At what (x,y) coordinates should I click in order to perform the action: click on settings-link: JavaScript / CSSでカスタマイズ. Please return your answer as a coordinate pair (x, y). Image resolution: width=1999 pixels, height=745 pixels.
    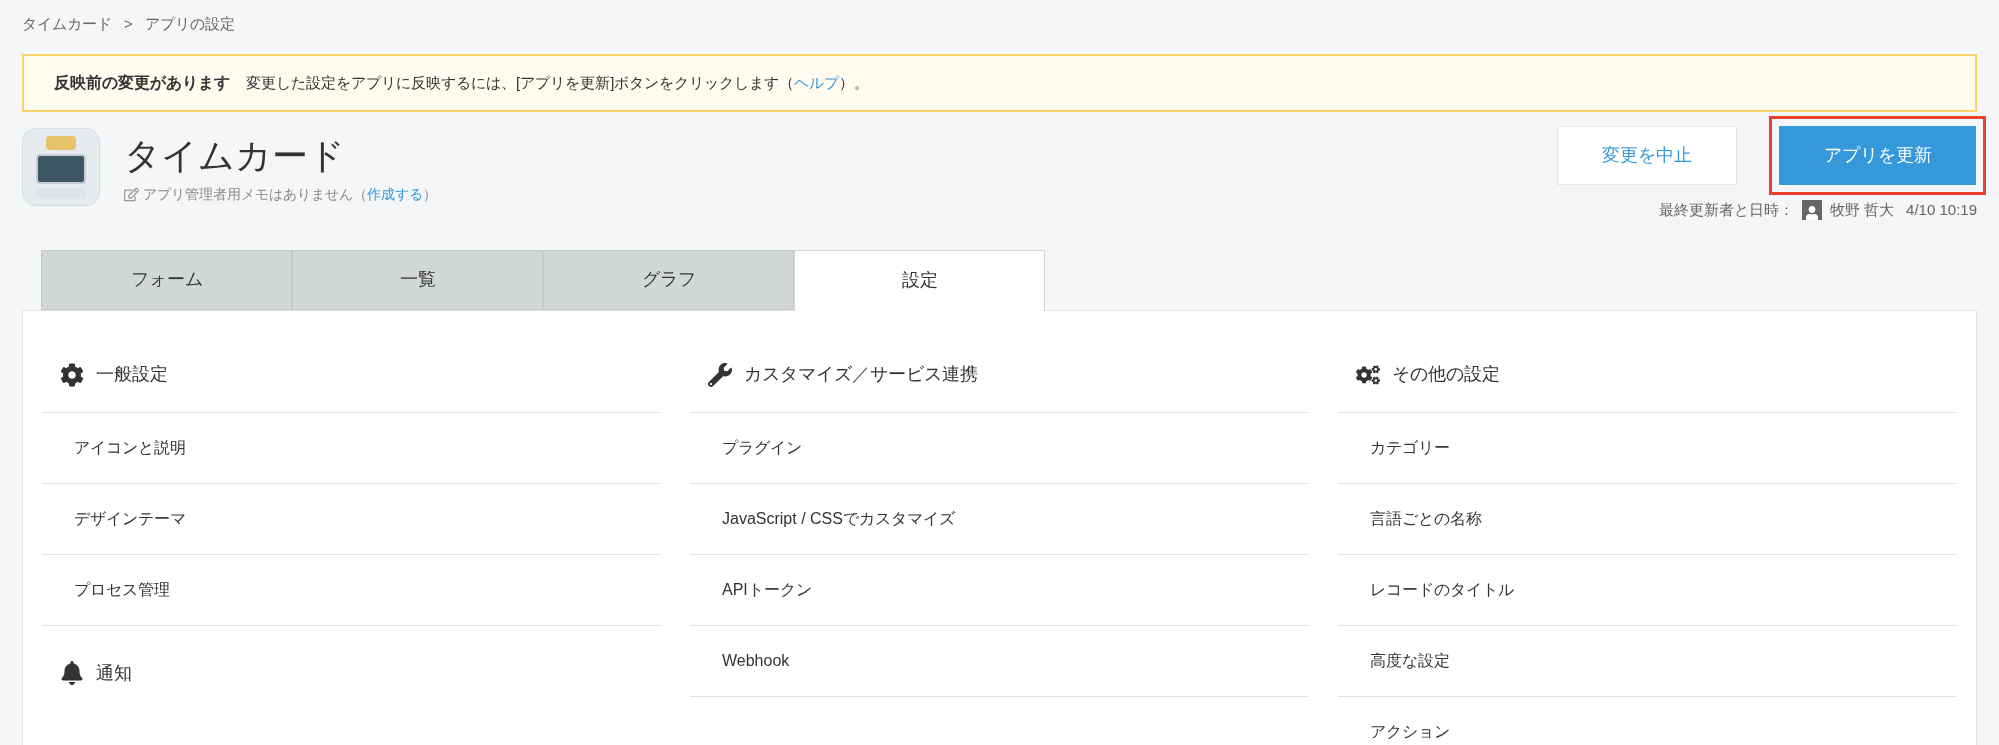
    Looking at the image, I should click on (838, 518).